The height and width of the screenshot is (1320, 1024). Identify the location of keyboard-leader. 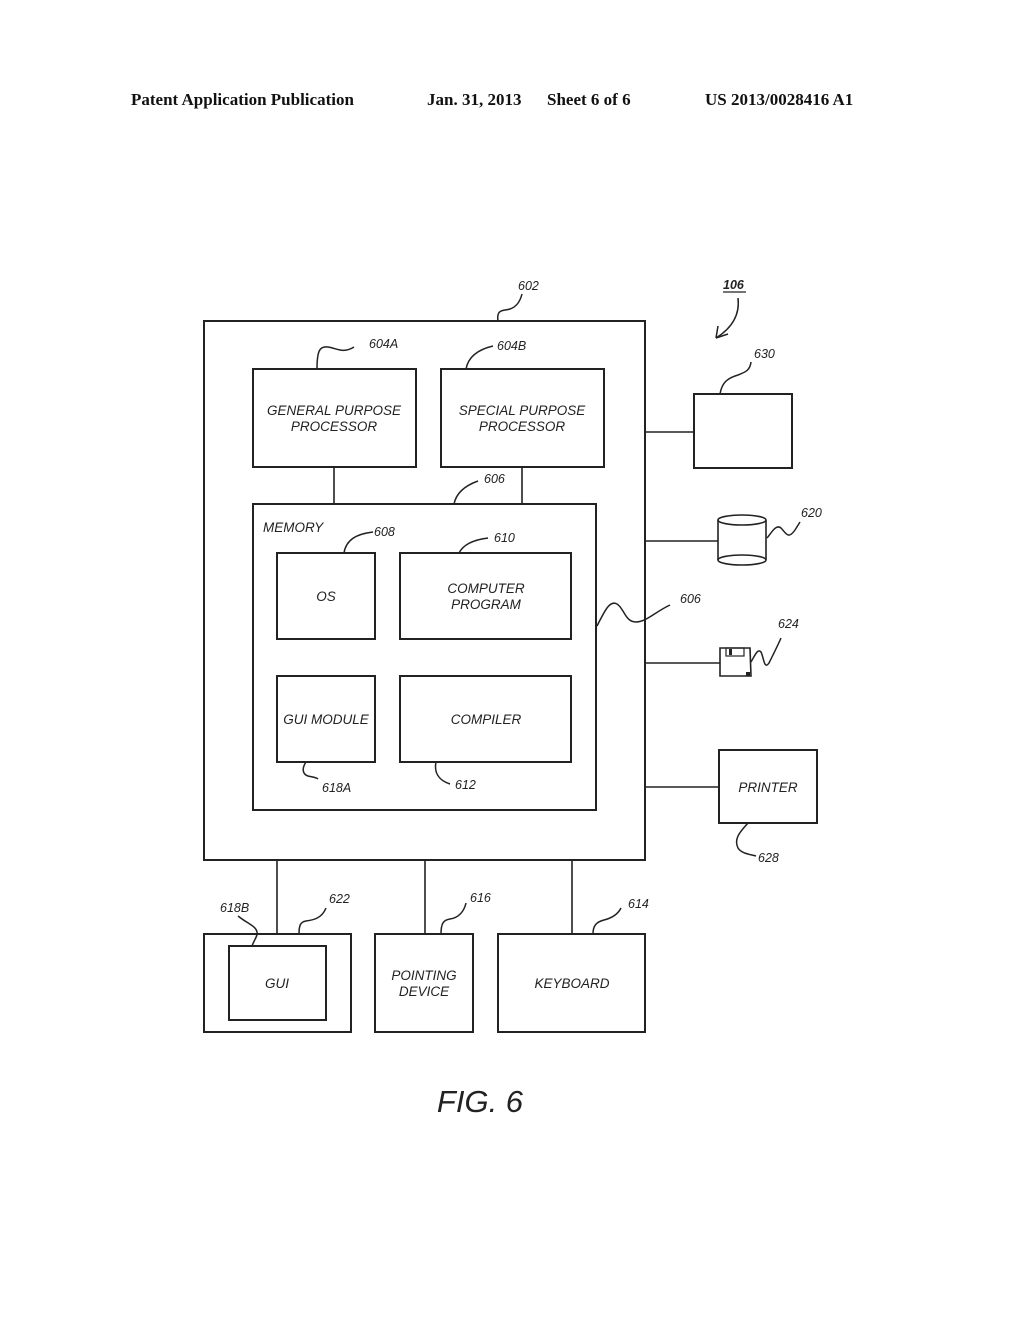
(607, 921).